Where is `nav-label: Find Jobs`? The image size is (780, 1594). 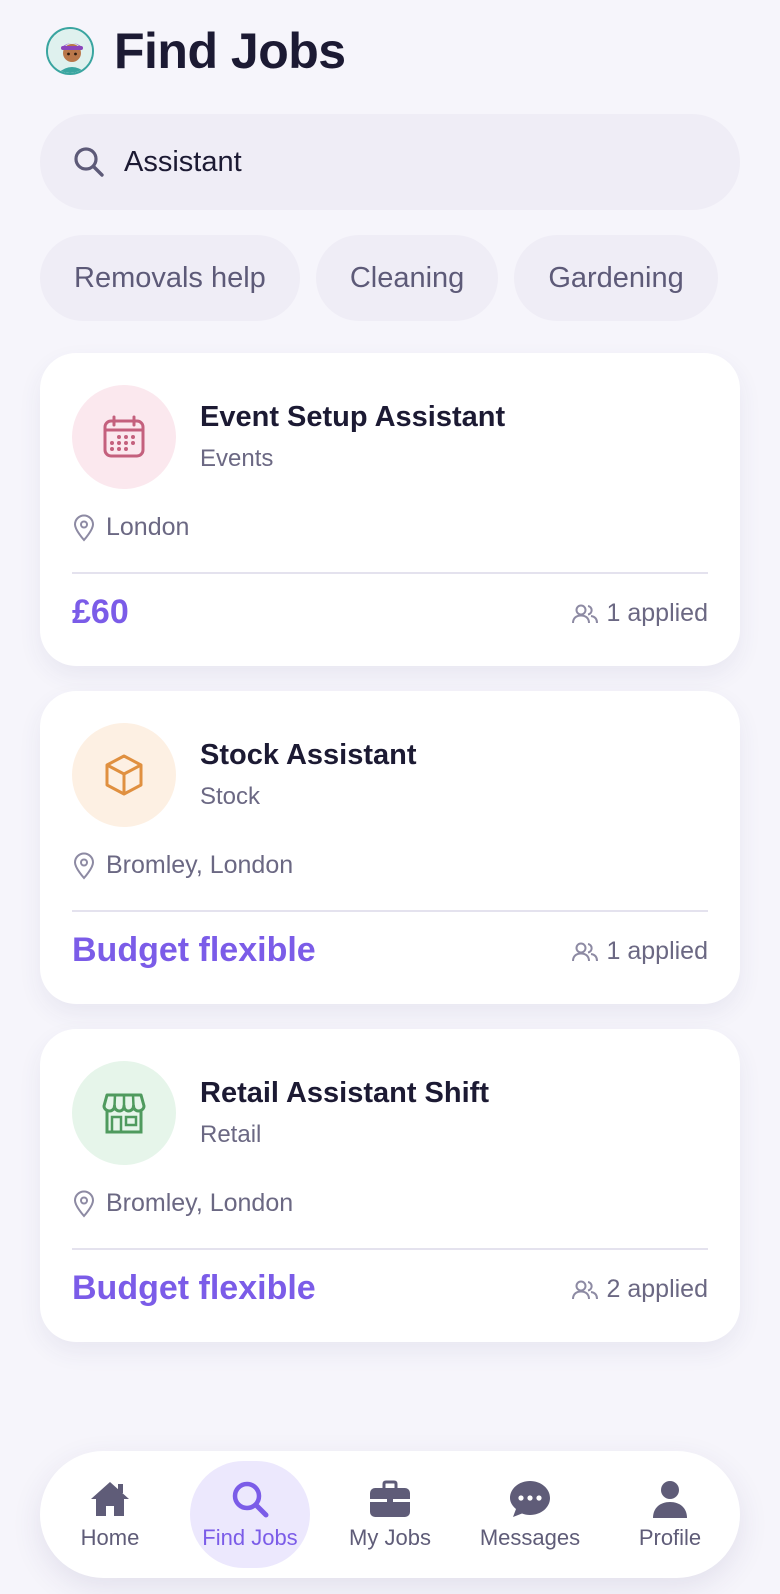
nav-label: Find Jobs is located at coordinates (250, 1537).